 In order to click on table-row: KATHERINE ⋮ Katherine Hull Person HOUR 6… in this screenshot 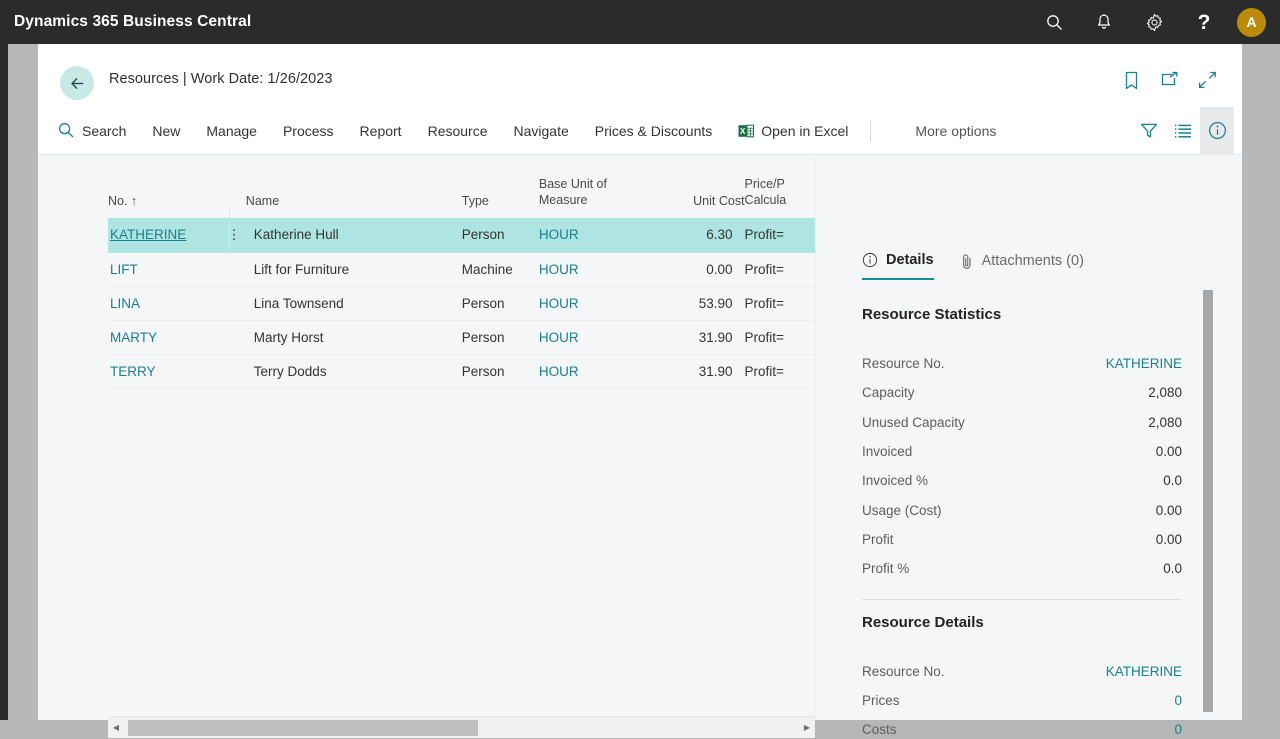, I will do `click(461, 235)`.